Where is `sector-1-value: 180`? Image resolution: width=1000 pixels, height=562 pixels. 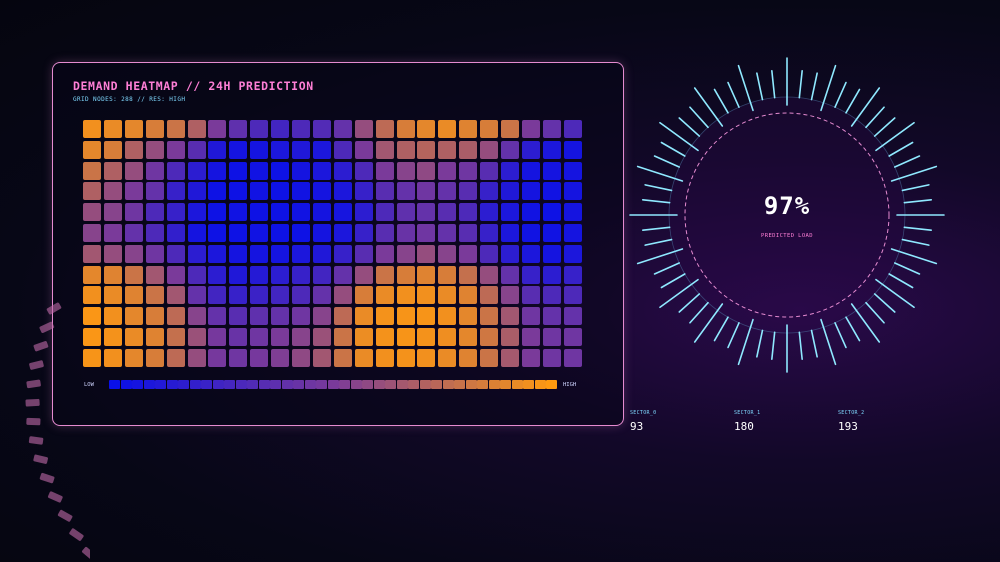 sector-1-value: 180 is located at coordinates (744, 426).